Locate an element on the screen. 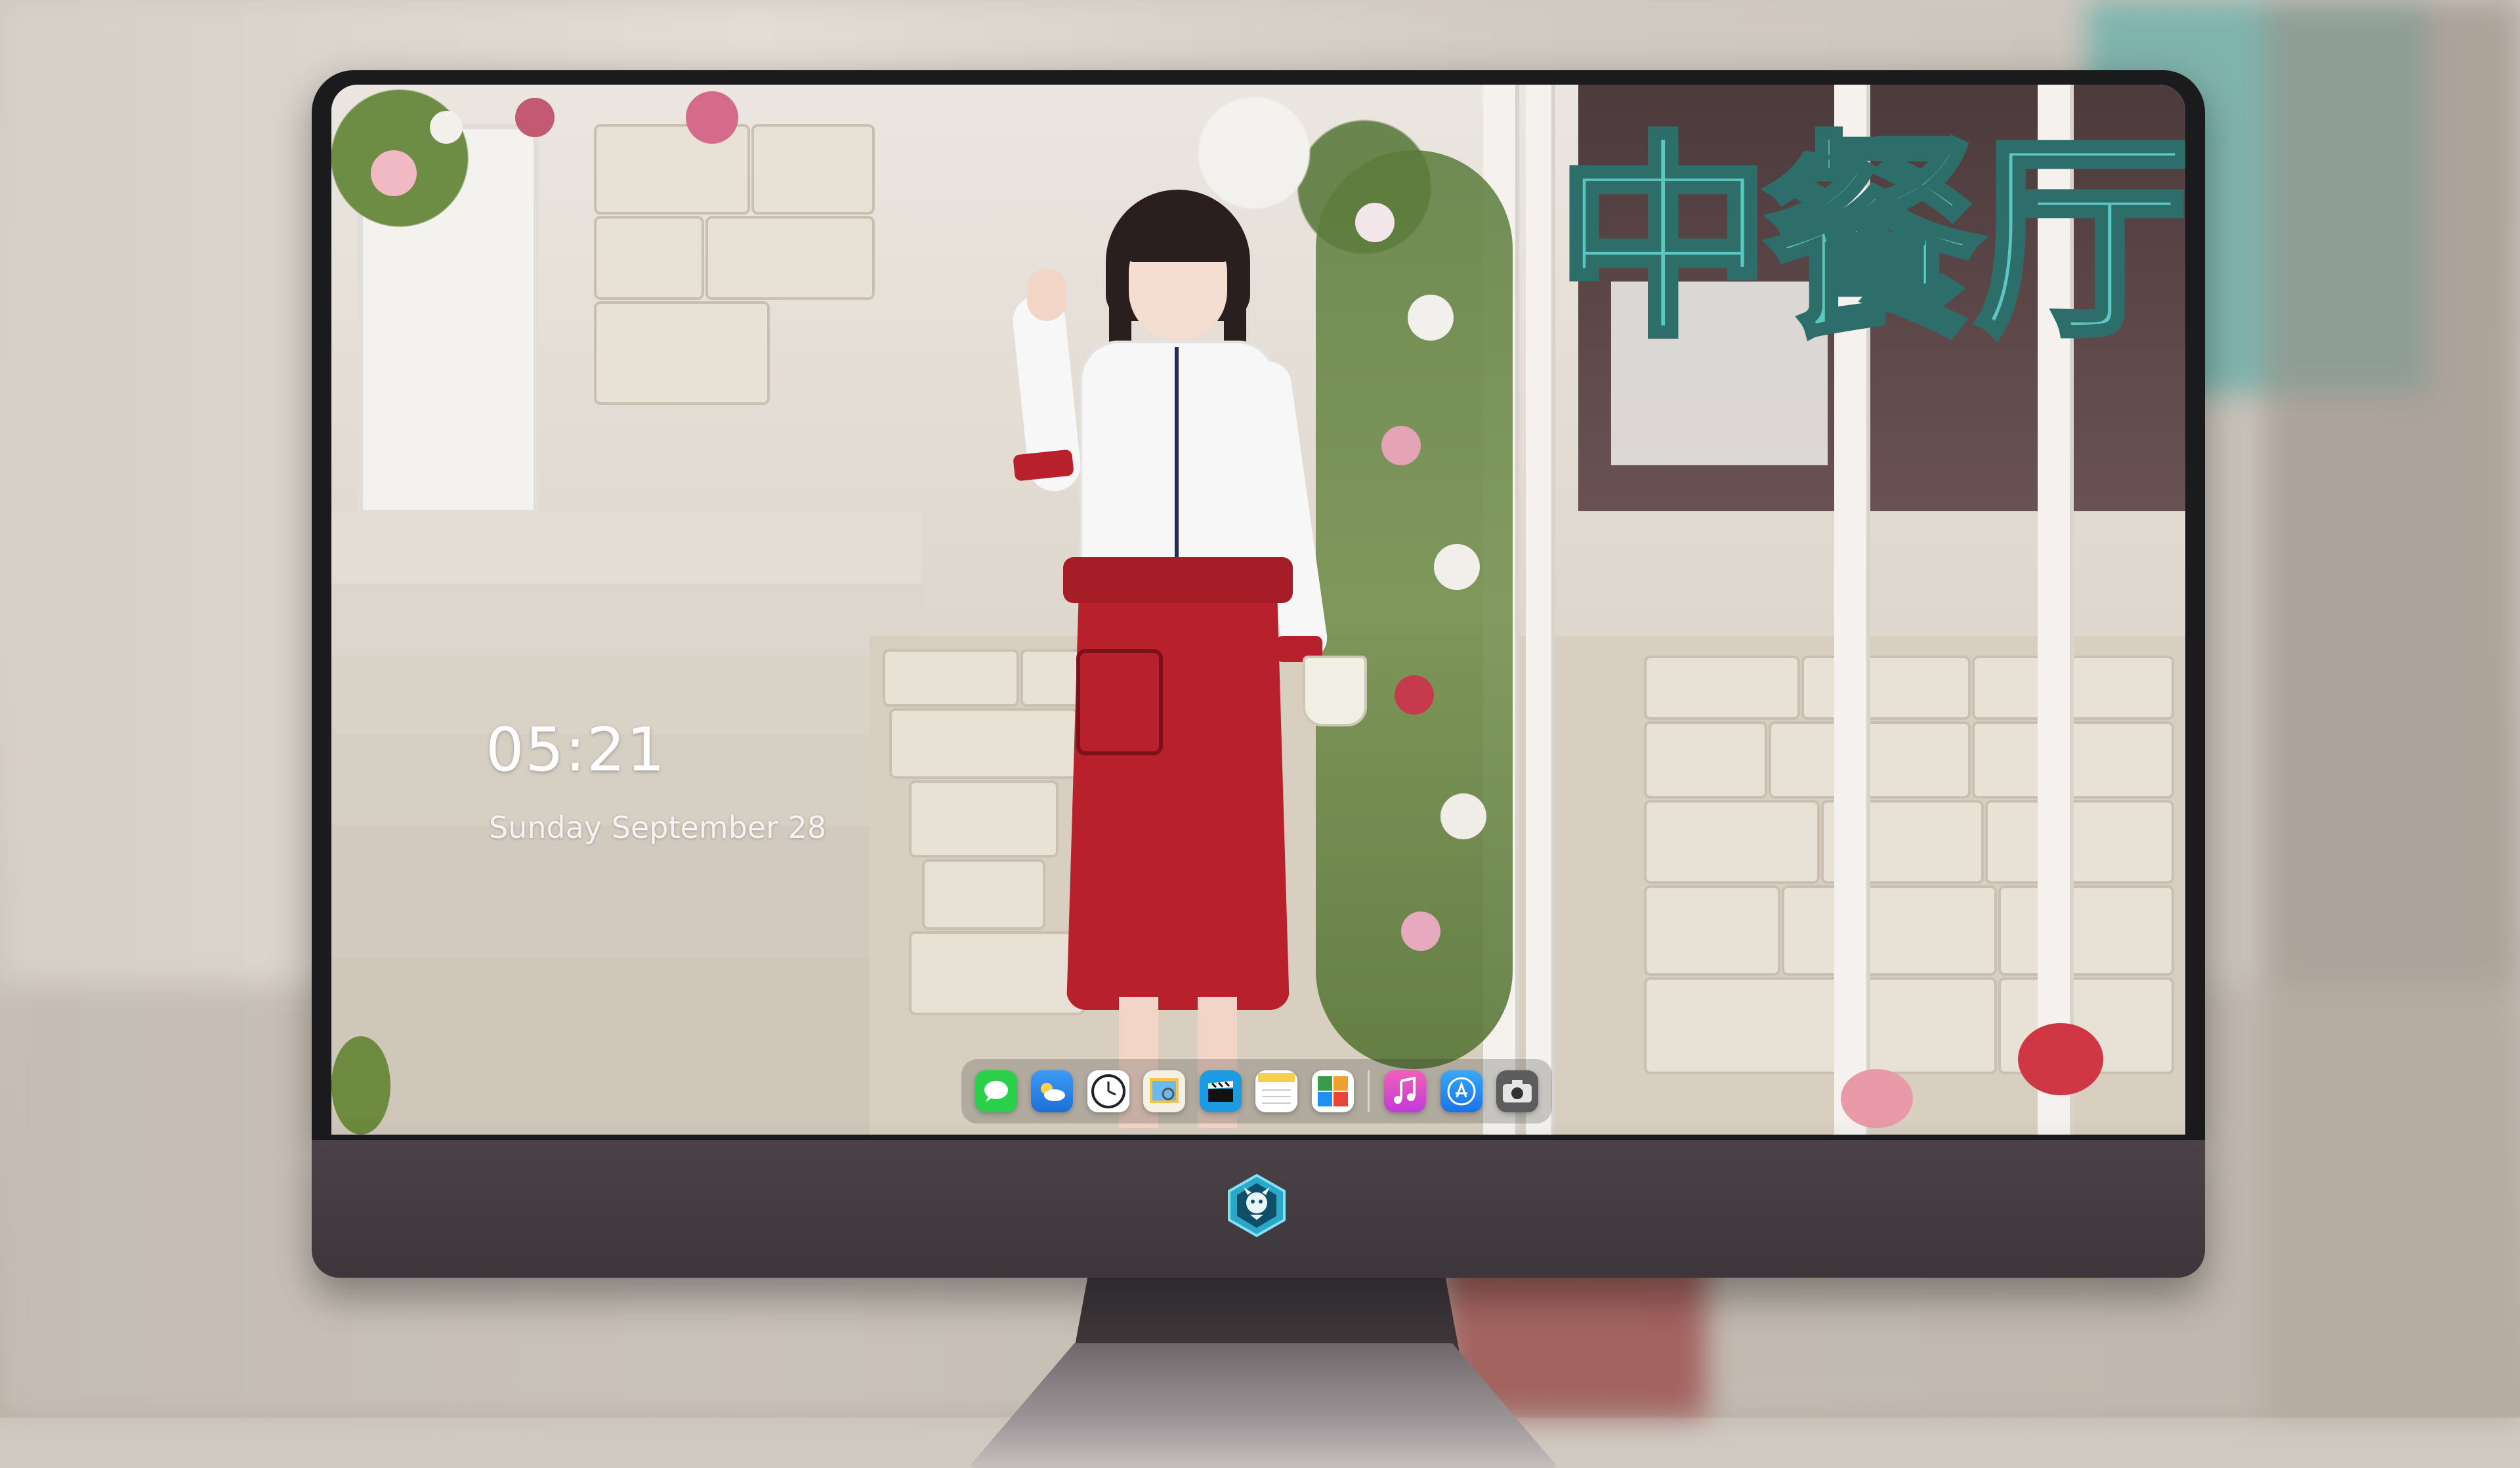 The width and height of the screenshot is (2520, 1468). dragon-logo-icon is located at coordinates (1257, 1205).